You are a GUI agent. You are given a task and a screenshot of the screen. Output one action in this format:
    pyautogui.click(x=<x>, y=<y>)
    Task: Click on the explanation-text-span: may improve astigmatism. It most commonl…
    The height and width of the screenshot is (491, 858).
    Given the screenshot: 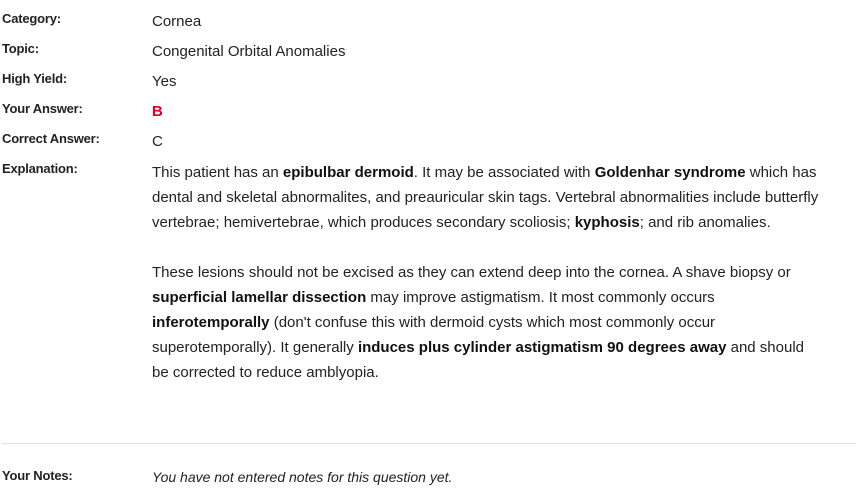 What is the action you would take?
    pyautogui.click(x=540, y=297)
    